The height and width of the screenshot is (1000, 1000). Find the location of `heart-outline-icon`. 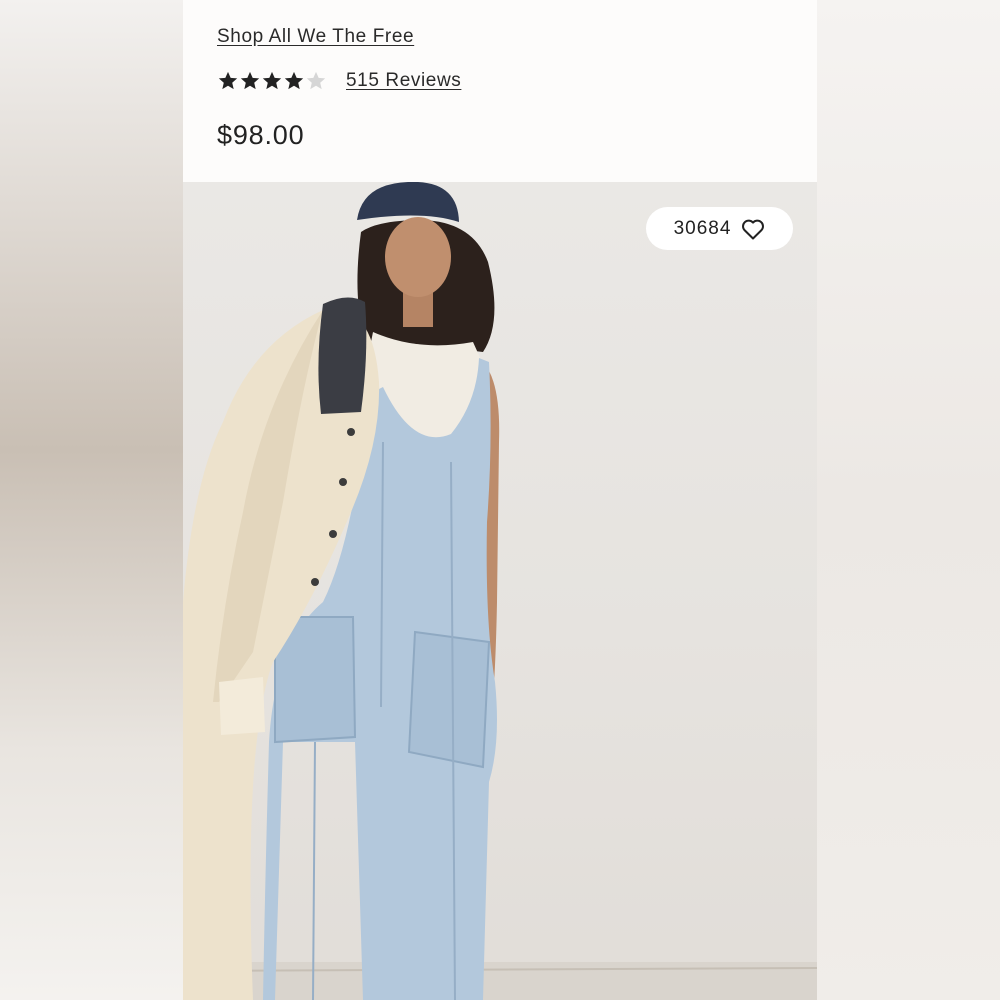

heart-outline-icon is located at coordinates (753, 229).